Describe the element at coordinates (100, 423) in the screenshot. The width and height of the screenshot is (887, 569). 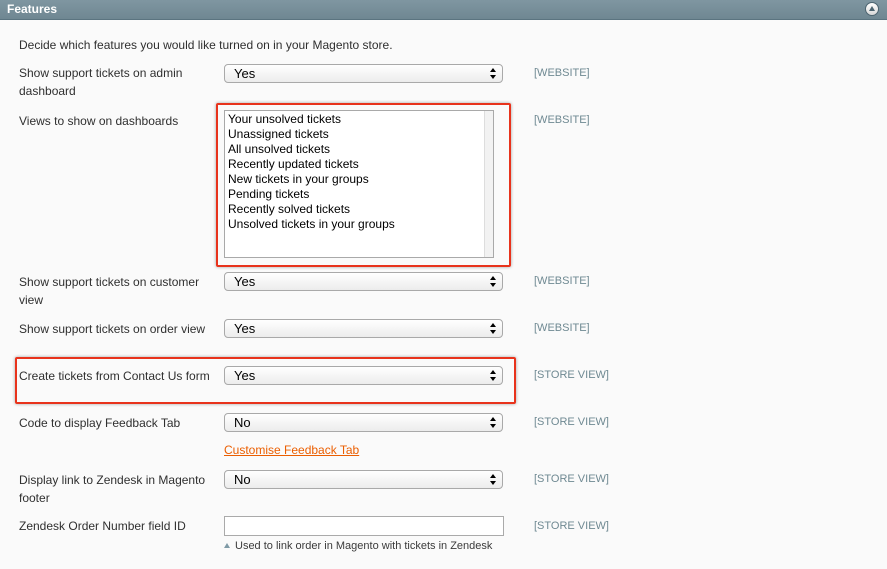
I see `label-feedback-tab: Code to display Feedback Tab` at that location.